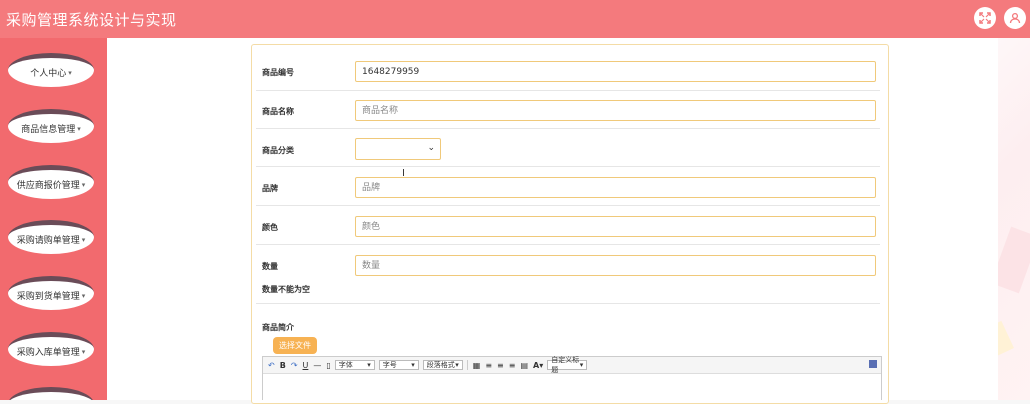  What do you see at coordinates (328, 365) in the screenshot?
I see `document-icon: ▯` at bounding box center [328, 365].